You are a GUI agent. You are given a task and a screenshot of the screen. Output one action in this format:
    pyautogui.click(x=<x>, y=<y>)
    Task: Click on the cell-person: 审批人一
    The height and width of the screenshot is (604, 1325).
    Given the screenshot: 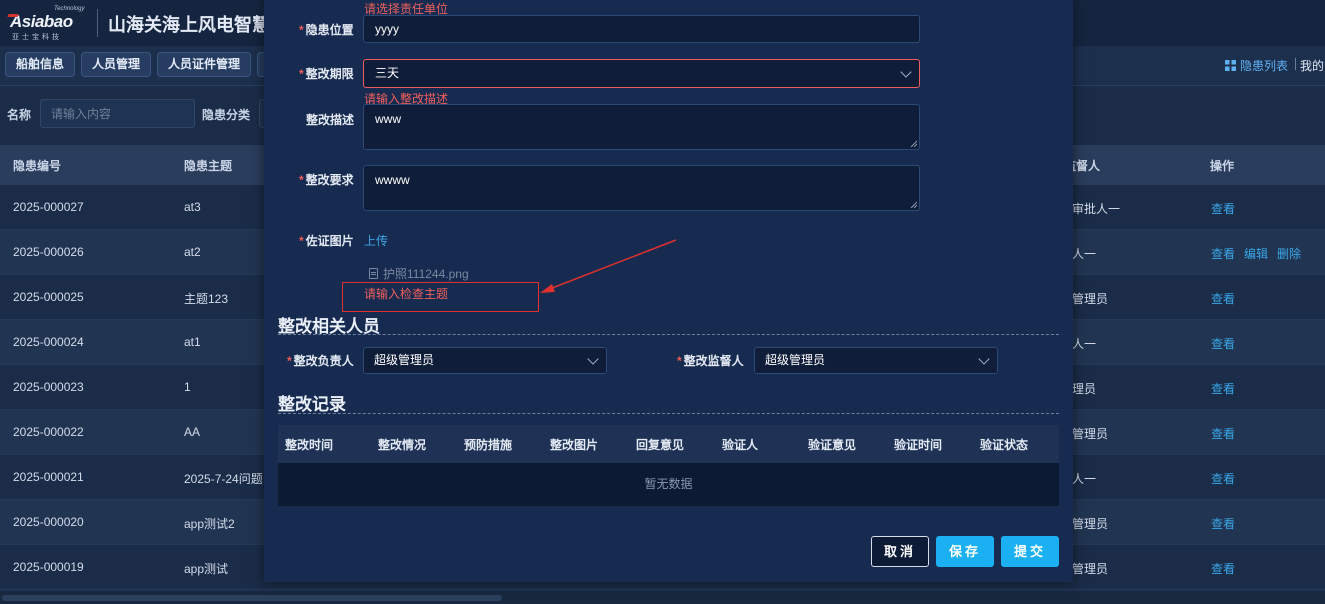 What is the action you would take?
    pyautogui.click(x=1096, y=209)
    